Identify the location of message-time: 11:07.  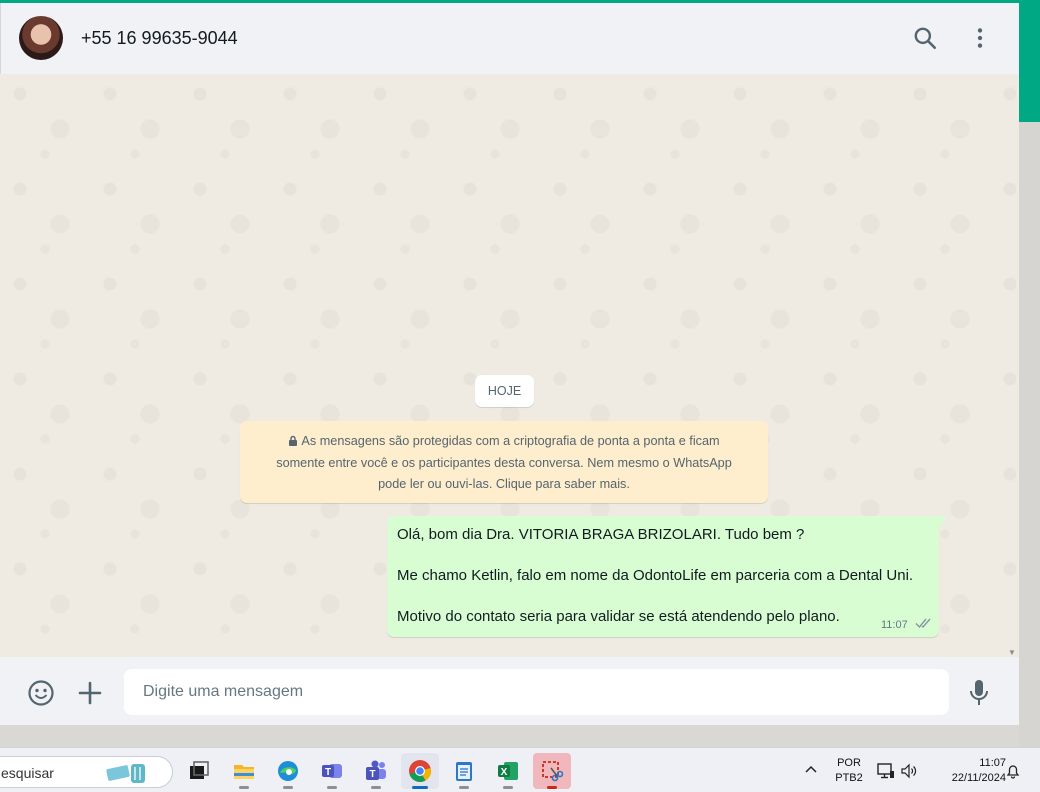
(894, 625).